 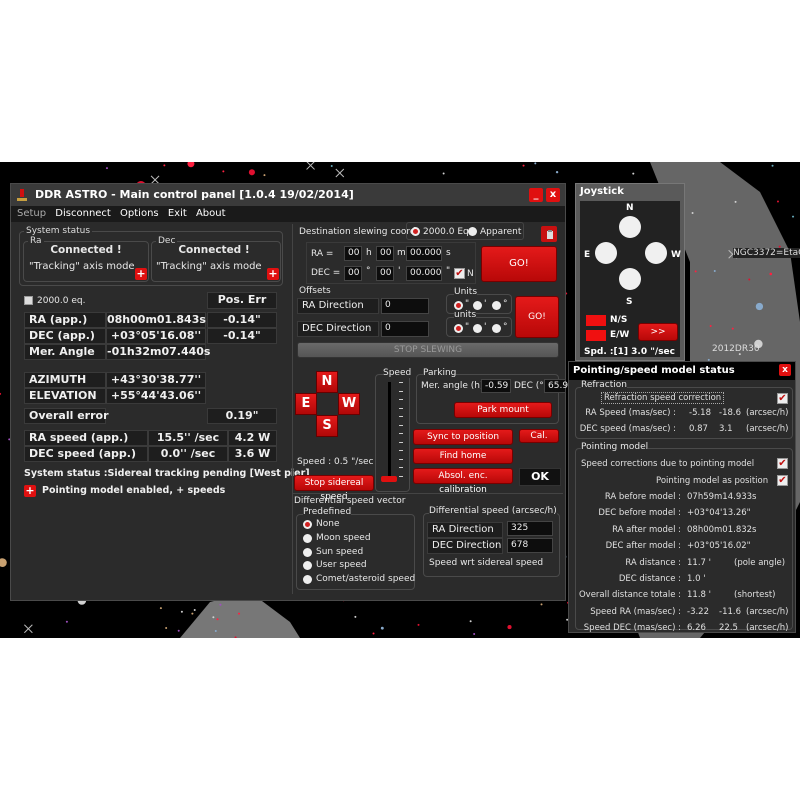 What do you see at coordinates (503, 410) in the screenshot?
I see `park-mount-button: Park mount` at bounding box center [503, 410].